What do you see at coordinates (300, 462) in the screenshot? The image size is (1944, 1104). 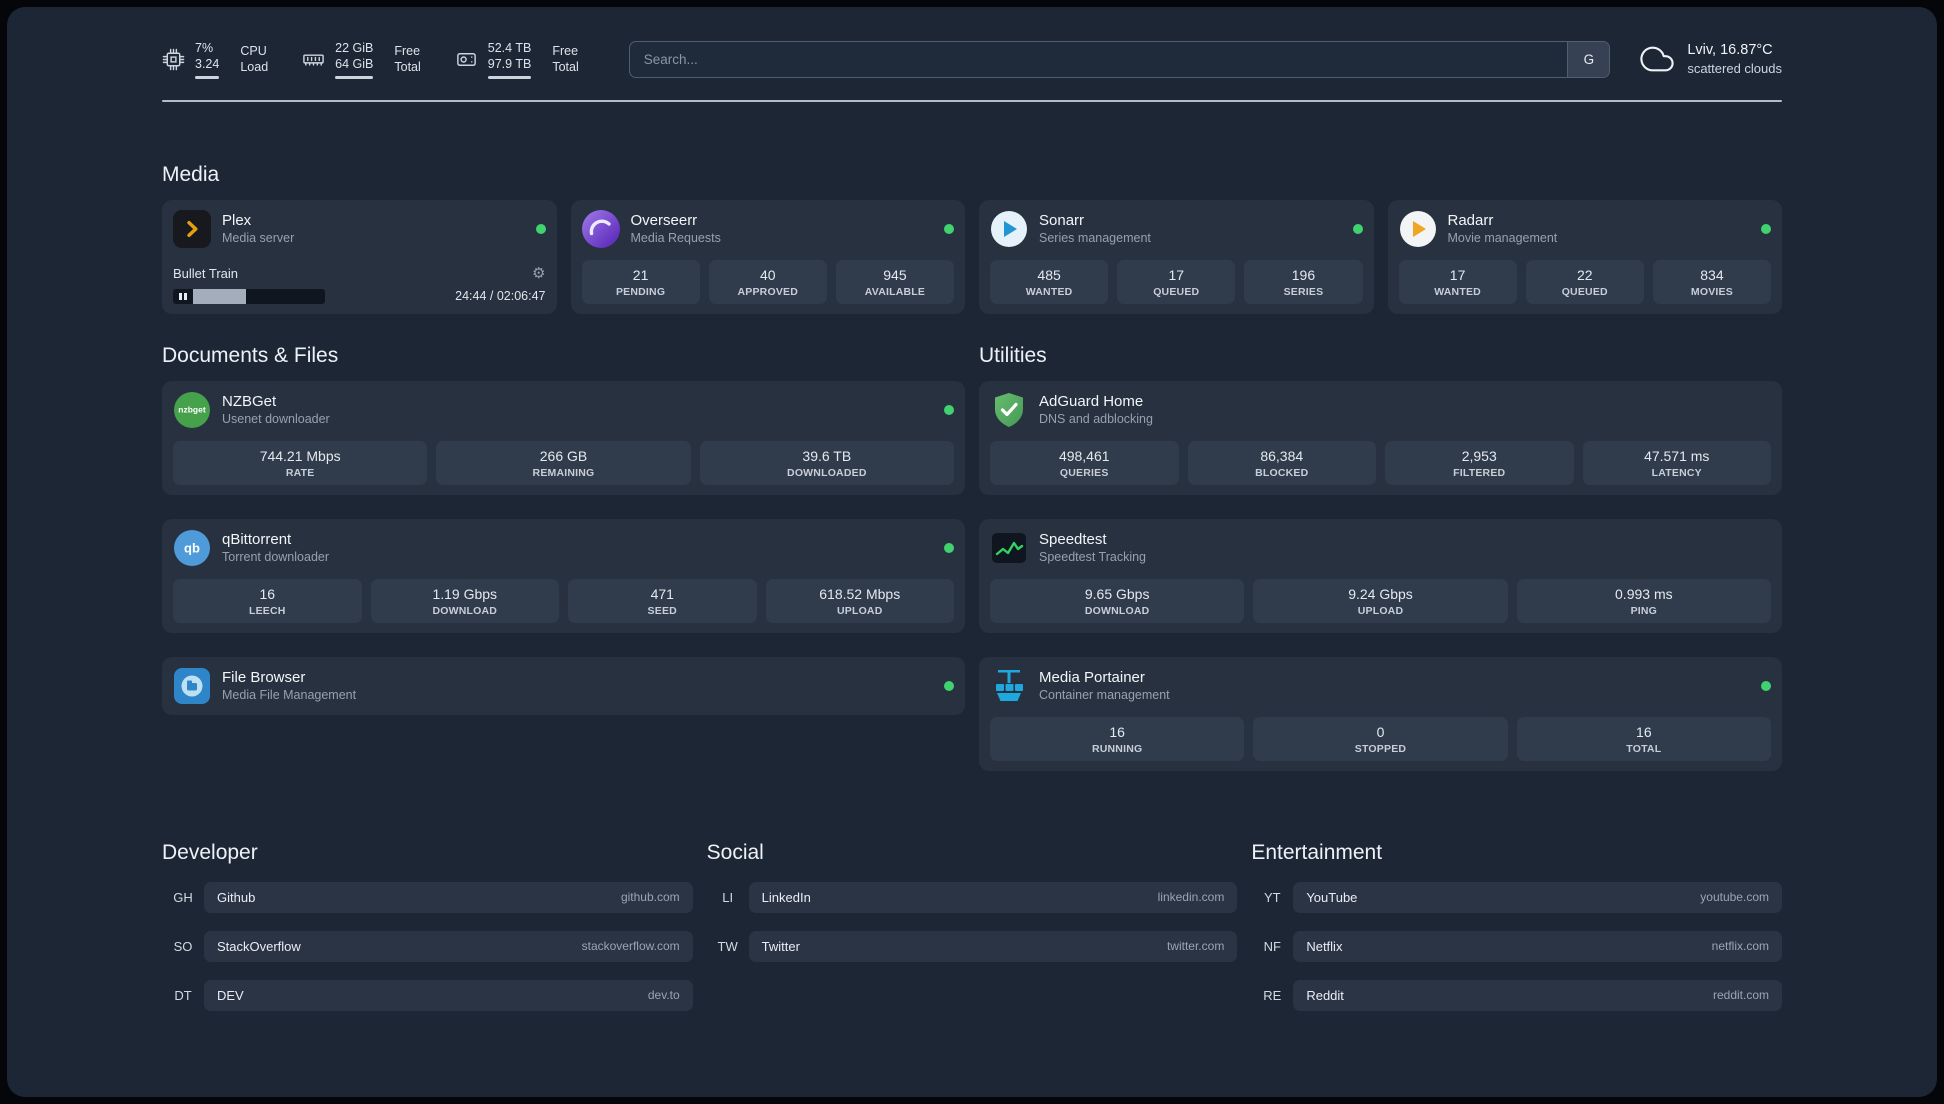 I see `stat-rate: 744.21 Mbps RATE` at bounding box center [300, 462].